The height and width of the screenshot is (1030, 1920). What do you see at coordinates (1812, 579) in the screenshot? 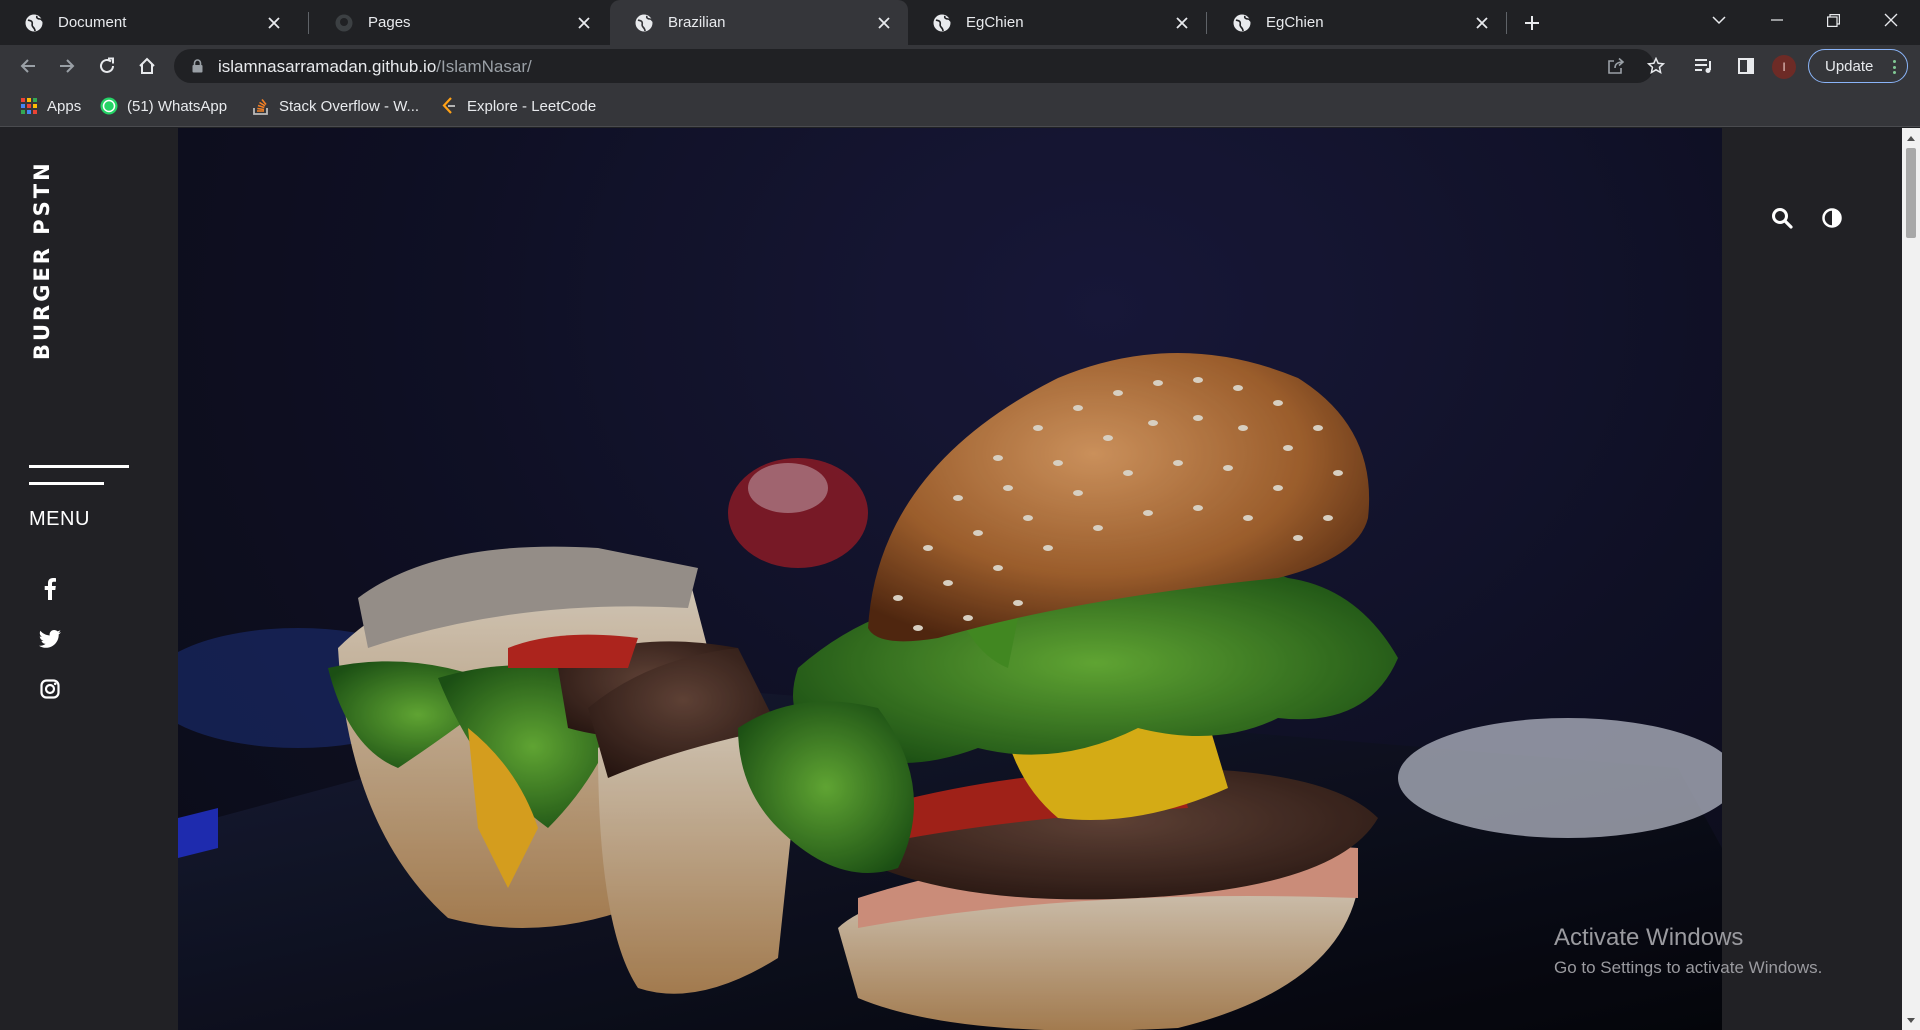
I see `site-header-right` at bounding box center [1812, 579].